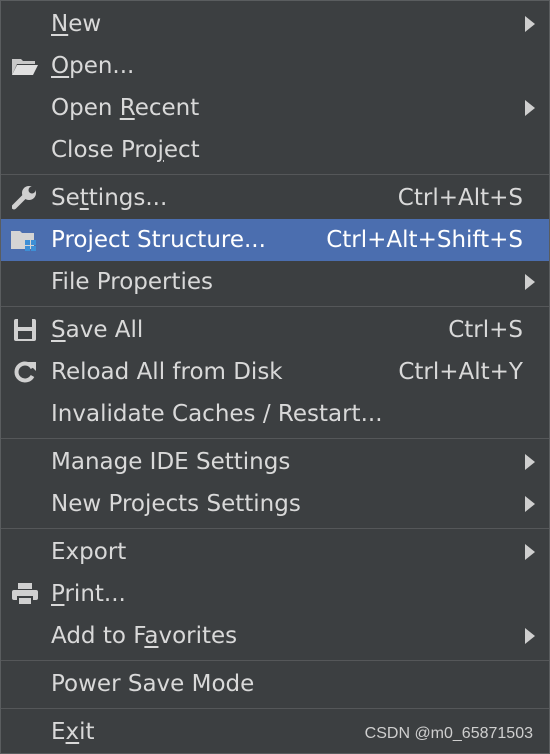 The width and height of the screenshot is (550, 754). What do you see at coordinates (153, 684) in the screenshot?
I see `menu-item-label: Power Save Mode` at bounding box center [153, 684].